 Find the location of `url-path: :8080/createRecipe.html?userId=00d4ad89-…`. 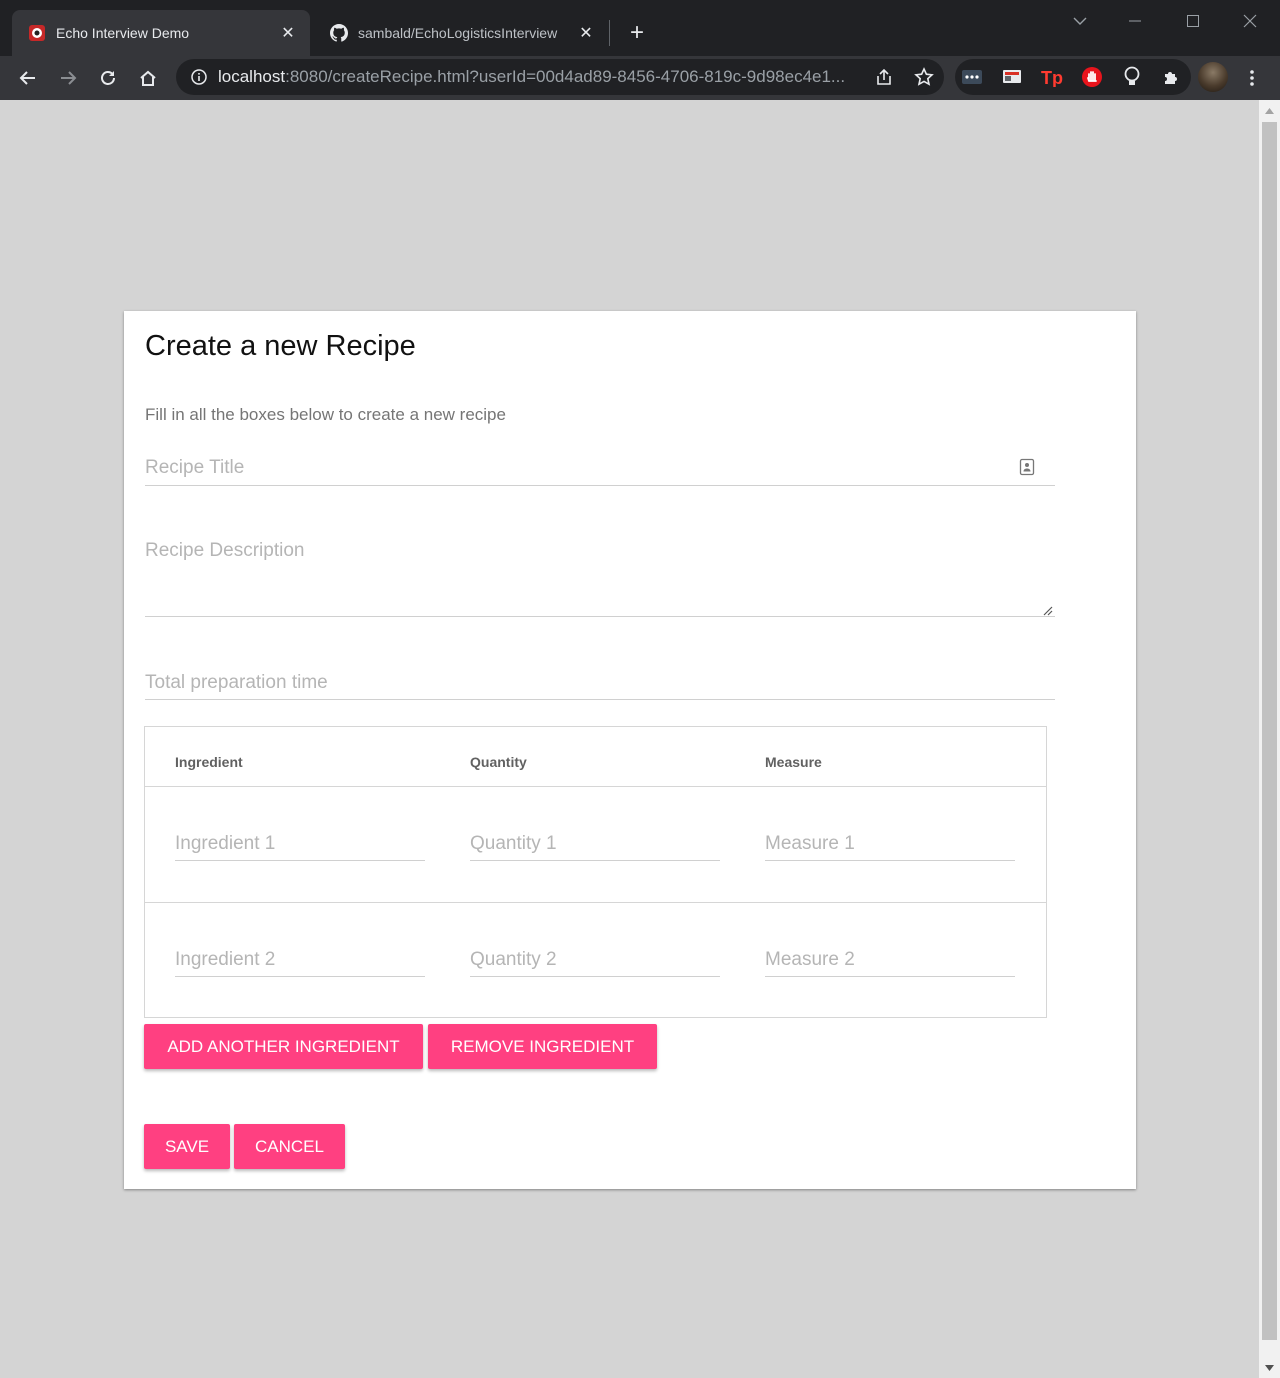

url-path: :8080/createRecipe.html?userId=00d4ad89-… is located at coordinates (565, 76).